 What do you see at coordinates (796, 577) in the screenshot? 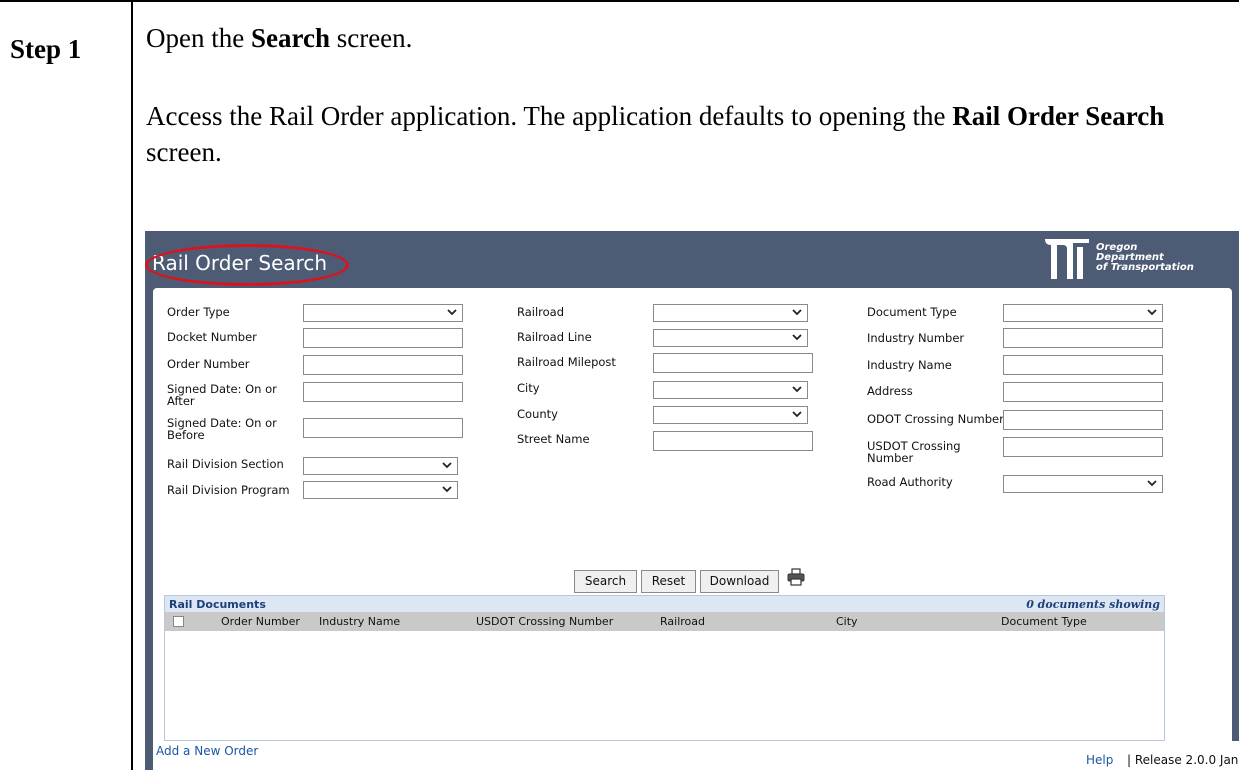
I see `print-icon` at bounding box center [796, 577].